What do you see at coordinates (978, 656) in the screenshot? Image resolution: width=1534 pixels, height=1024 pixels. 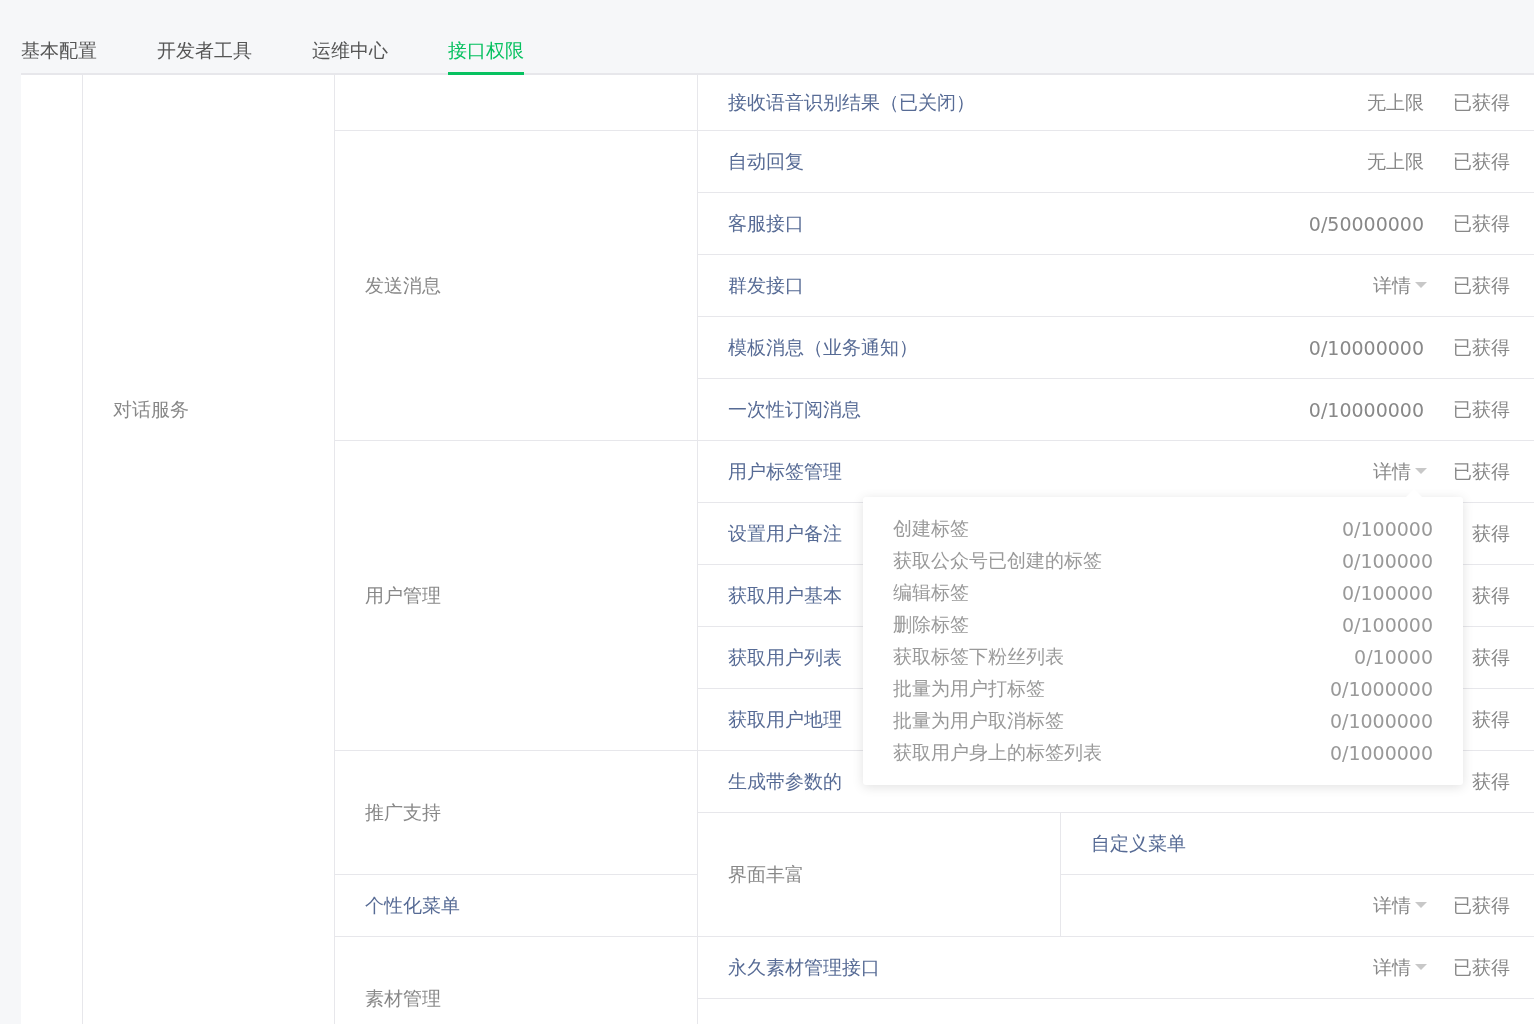 I see `popover-item-name: 获取标签下粉丝列表` at bounding box center [978, 656].